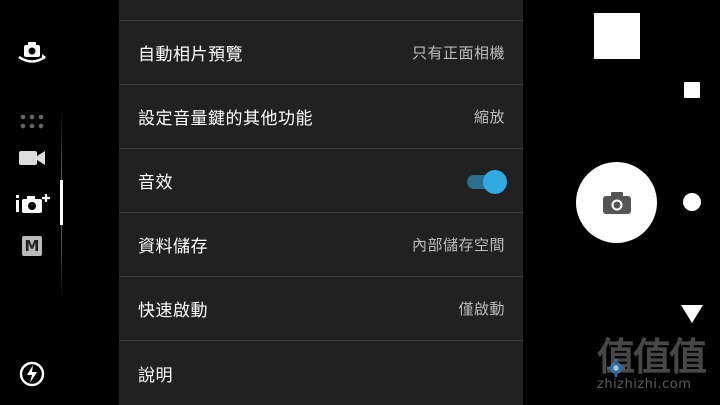 Image resolution: width=720 pixels, height=405 pixels. What do you see at coordinates (32, 54) in the screenshot?
I see `switch-camera-icon` at bounding box center [32, 54].